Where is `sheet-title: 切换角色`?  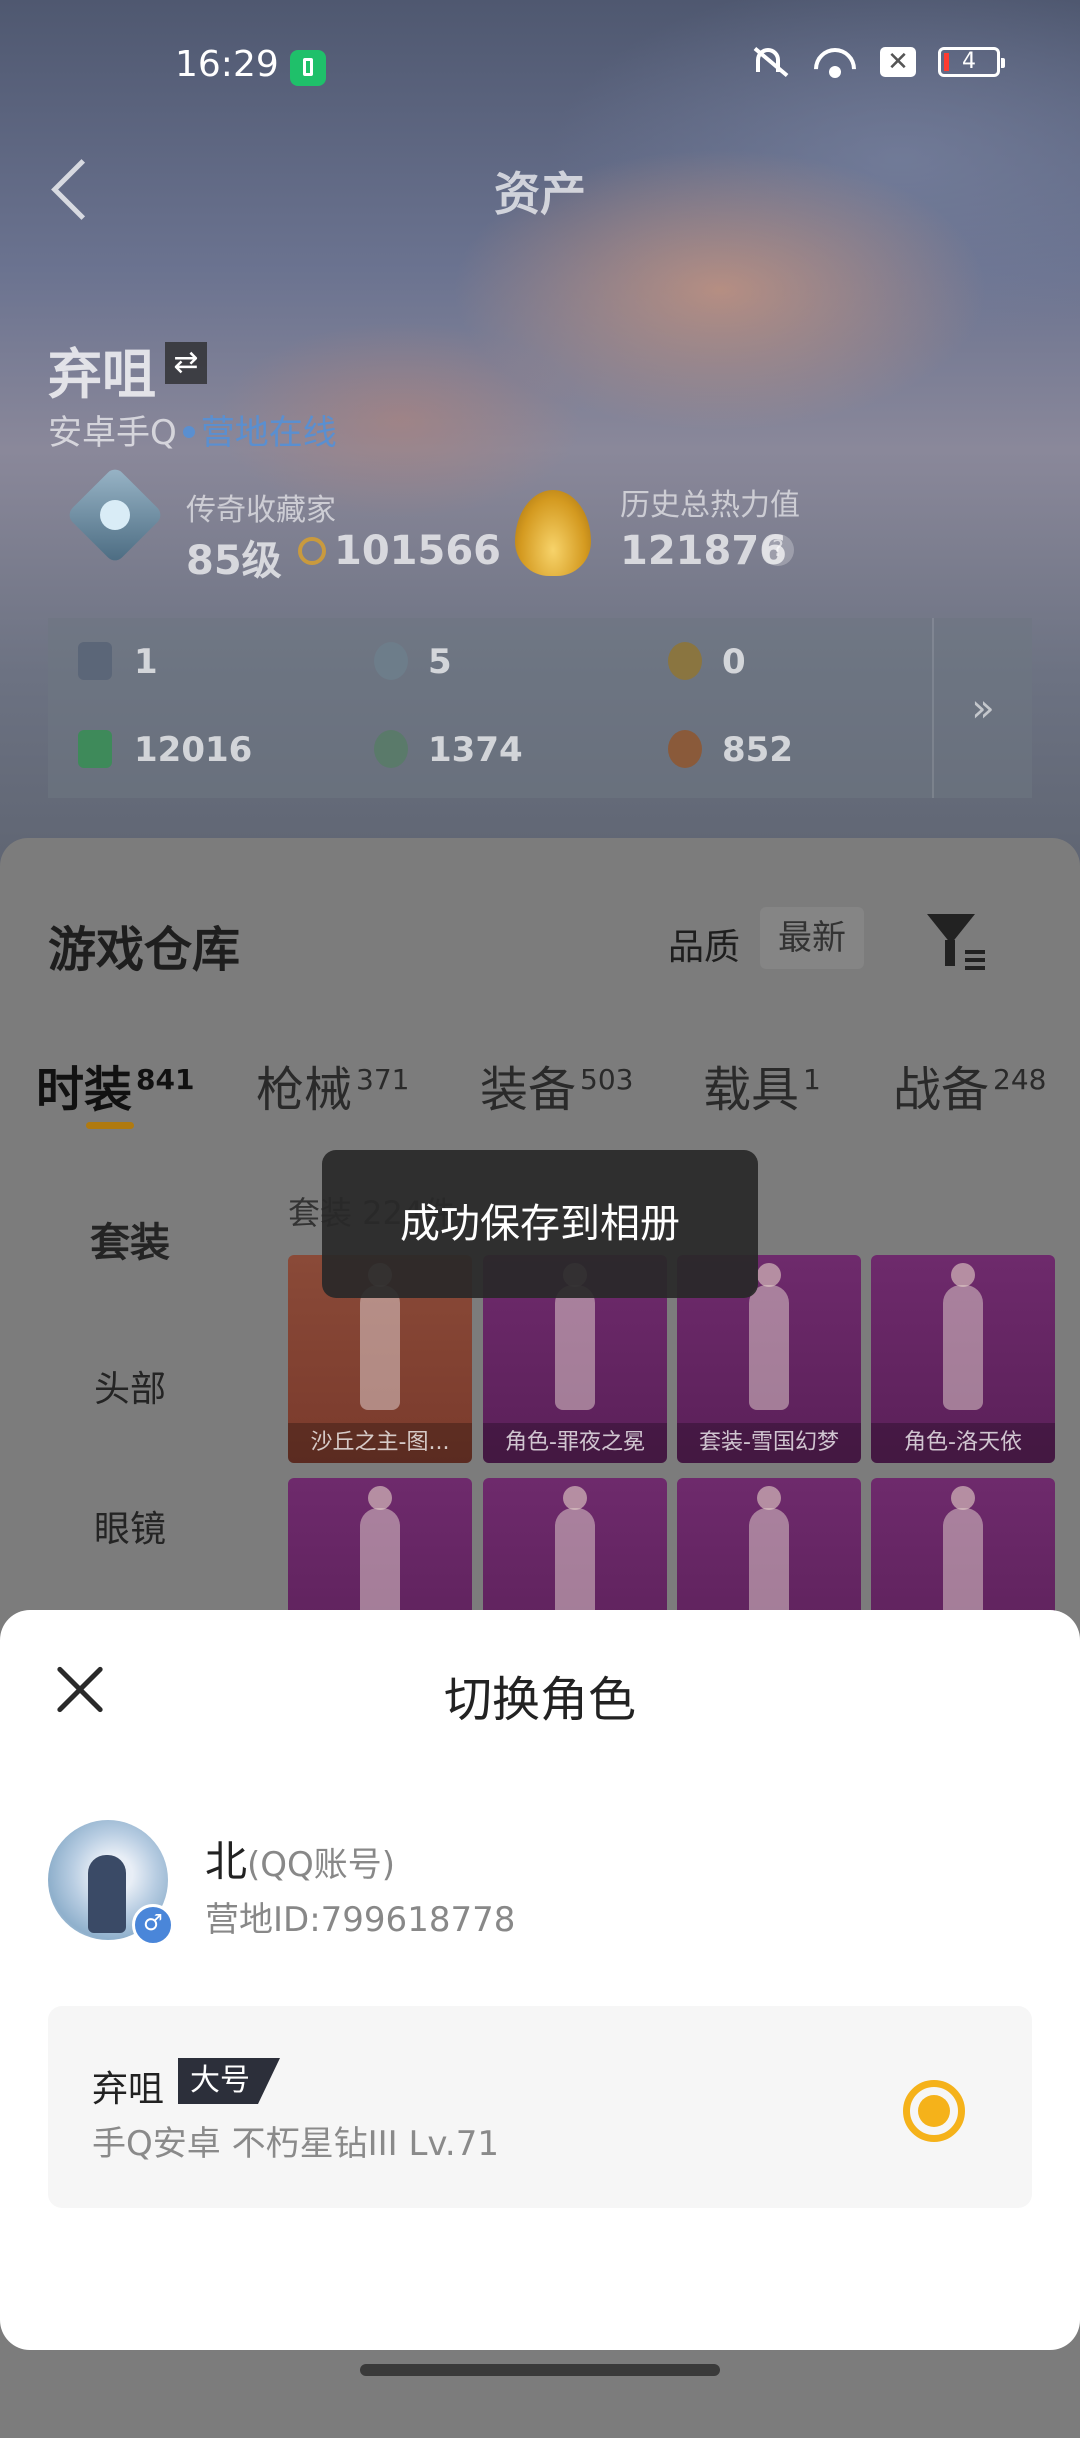 sheet-title: 切换角色 is located at coordinates (539, 1700).